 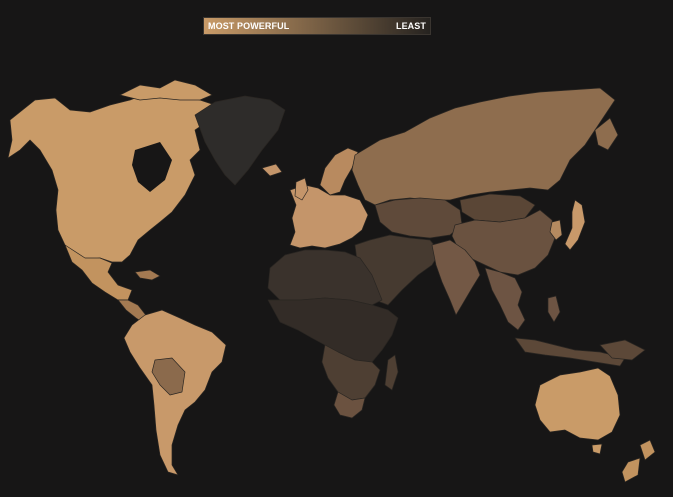 I want to click on australia, so click(x=577, y=404).